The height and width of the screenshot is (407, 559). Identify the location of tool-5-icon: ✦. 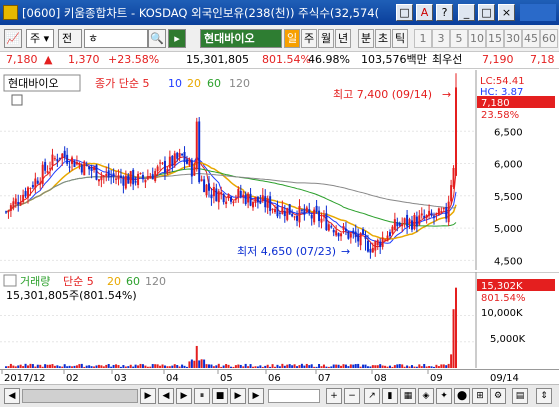
(444, 396).